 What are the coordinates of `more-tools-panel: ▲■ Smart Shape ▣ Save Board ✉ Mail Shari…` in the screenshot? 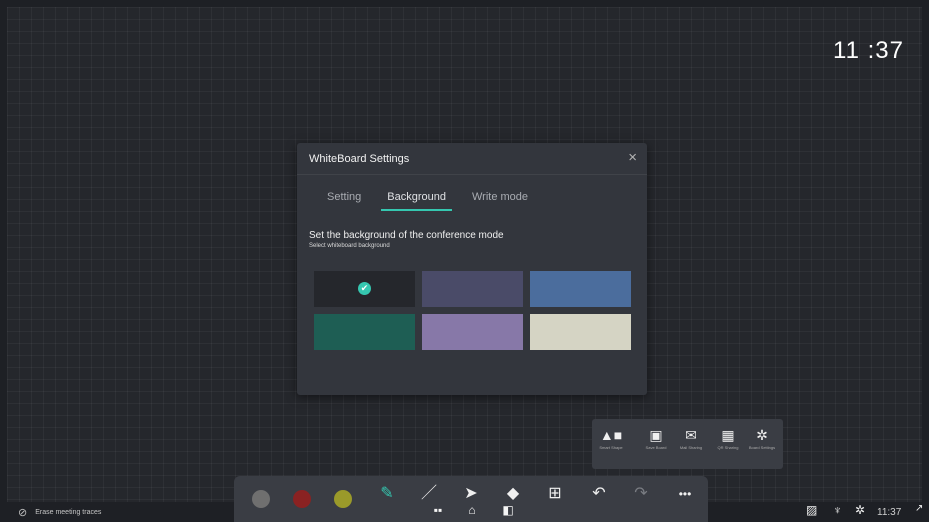 It's located at (687, 444).